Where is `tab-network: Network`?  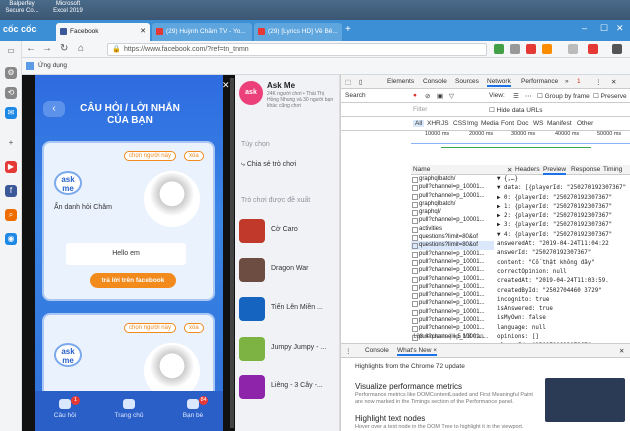 tab-network: Network is located at coordinates (499, 82).